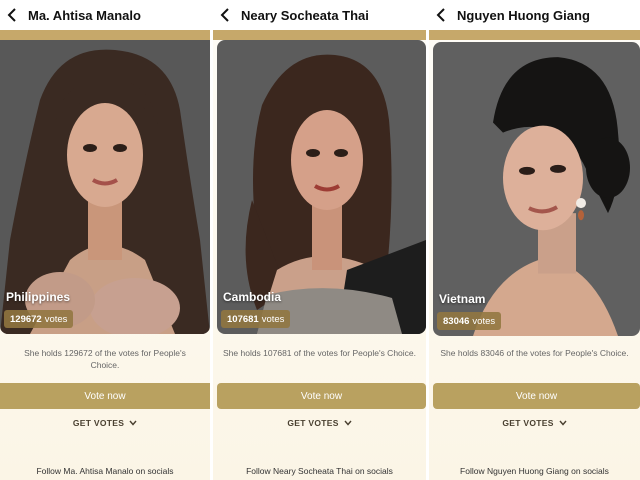 Image resolution: width=640 pixels, height=480 pixels. What do you see at coordinates (305, 15) in the screenshot?
I see `contestant-name-title: Neary Socheata Thai` at bounding box center [305, 15].